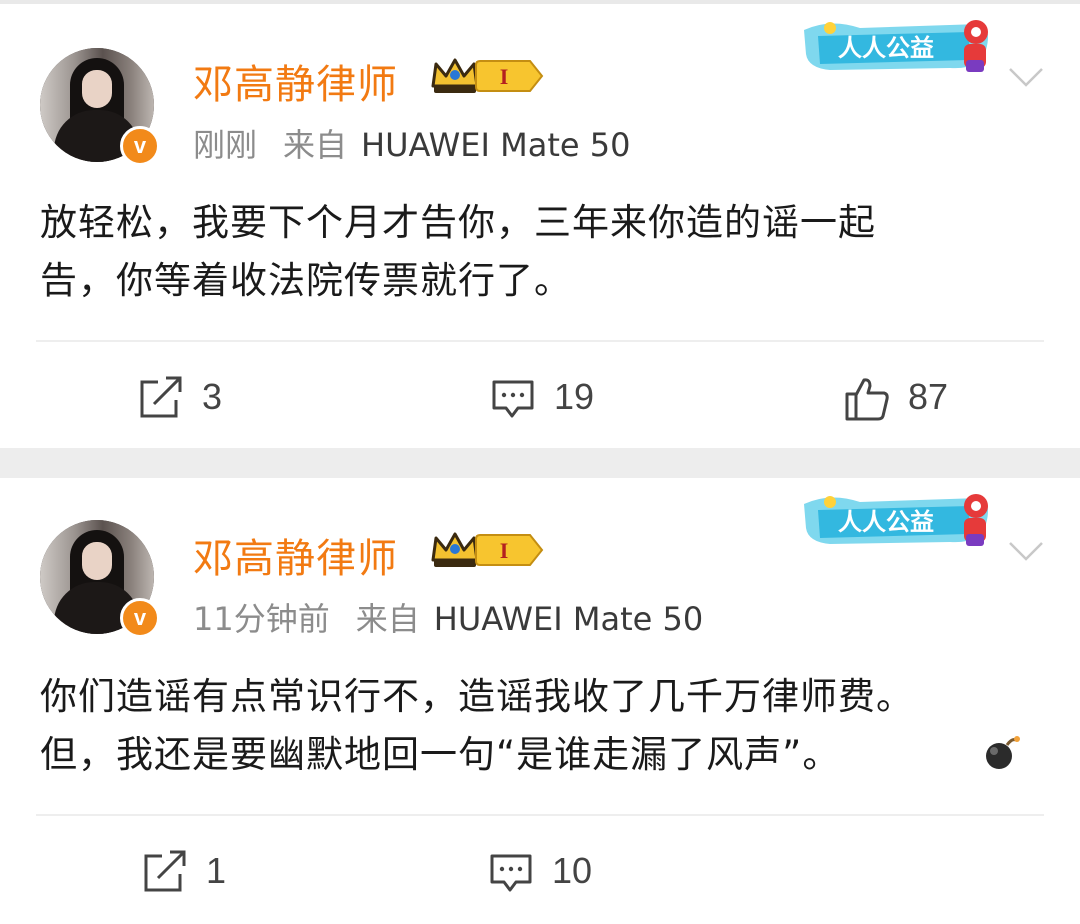 Image resolution: width=1080 pixels, height=924 pixels. Describe the element at coordinates (225, 145) in the screenshot. I see `post-time: 刚刚` at that location.